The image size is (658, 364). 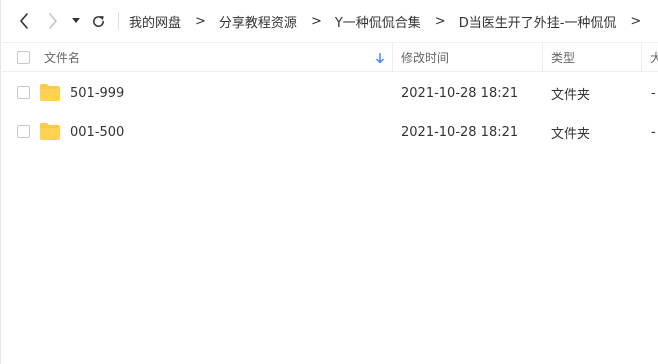 I want to click on column-header-modified: 修改时间, so click(x=425, y=57).